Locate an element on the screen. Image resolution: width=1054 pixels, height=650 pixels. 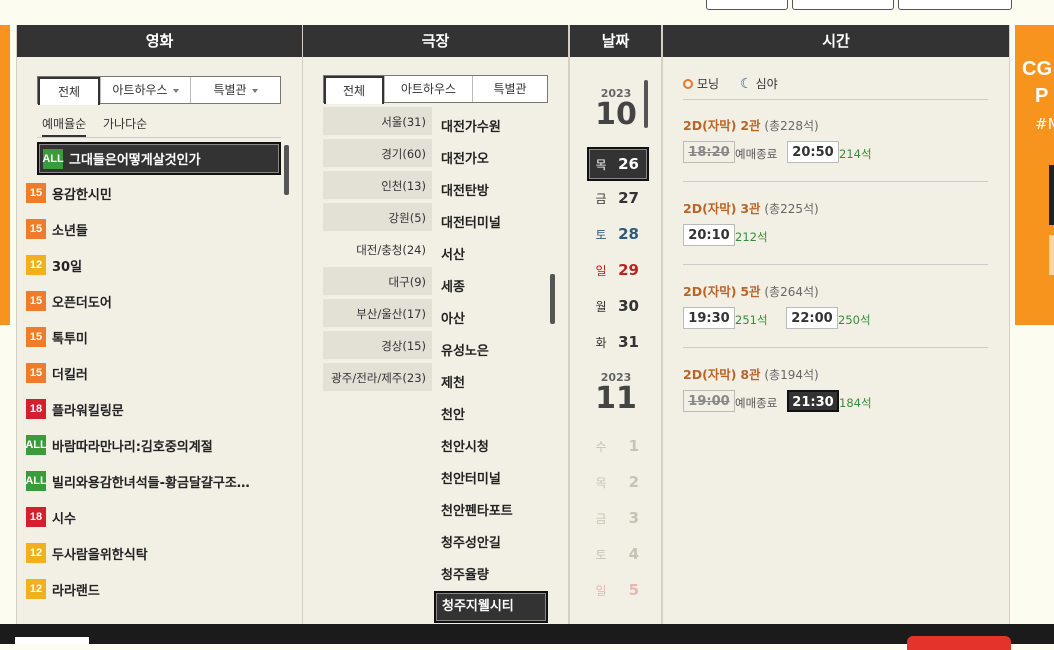
sort-by-name: 가나다순 is located at coordinates (125, 123).